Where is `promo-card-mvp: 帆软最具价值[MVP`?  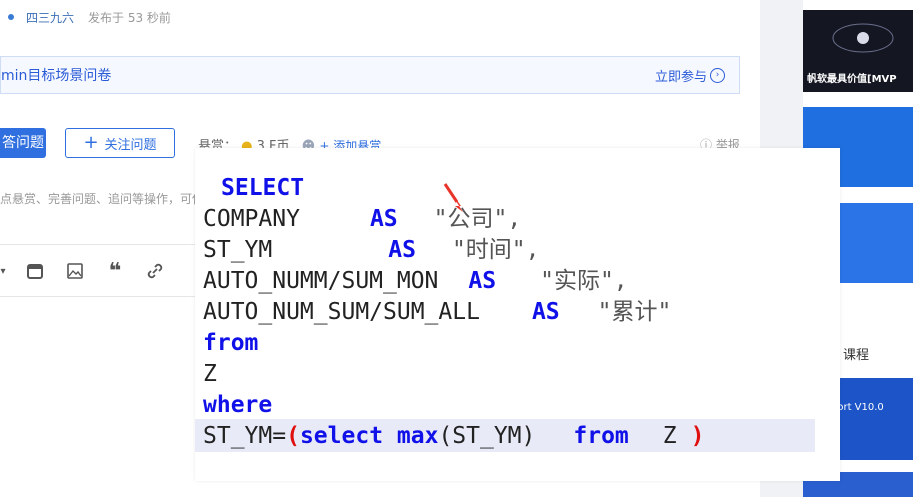 promo-card-mvp: 帆软最具价值[MVP is located at coordinates (858, 51).